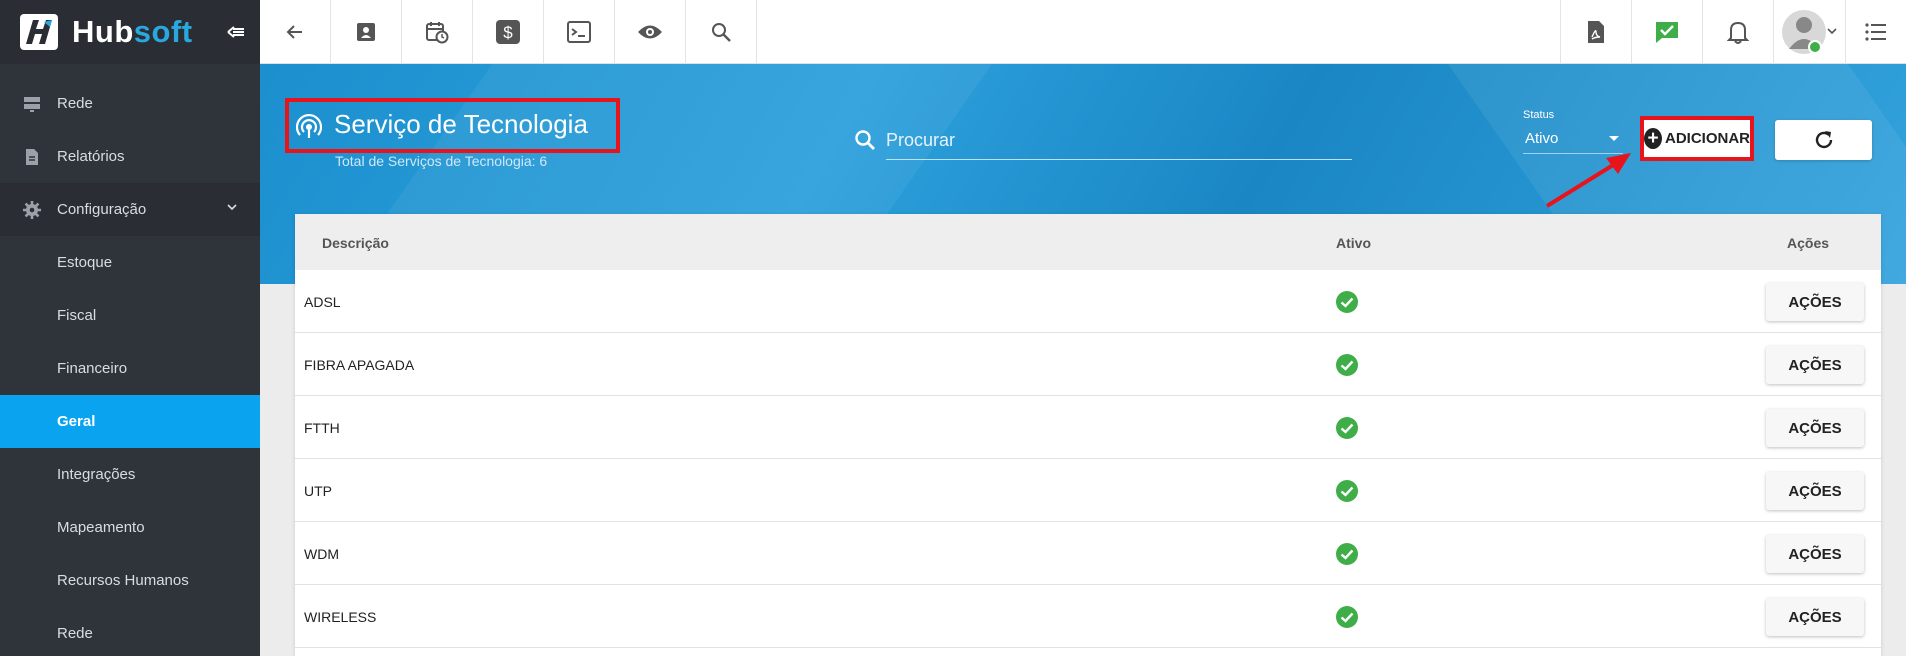 The image size is (1906, 656). Describe the element at coordinates (1088, 301) in the screenshot. I see `table-row: ADSL AÇÕES` at that location.